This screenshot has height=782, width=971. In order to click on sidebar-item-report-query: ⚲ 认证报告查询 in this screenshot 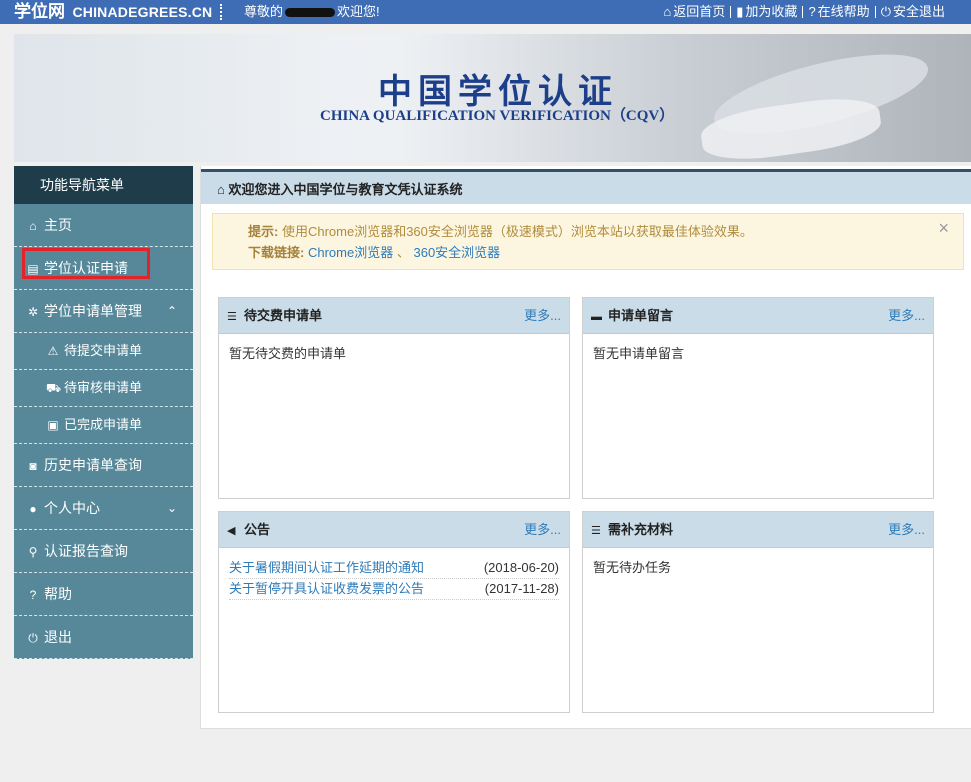, I will do `click(103, 551)`.